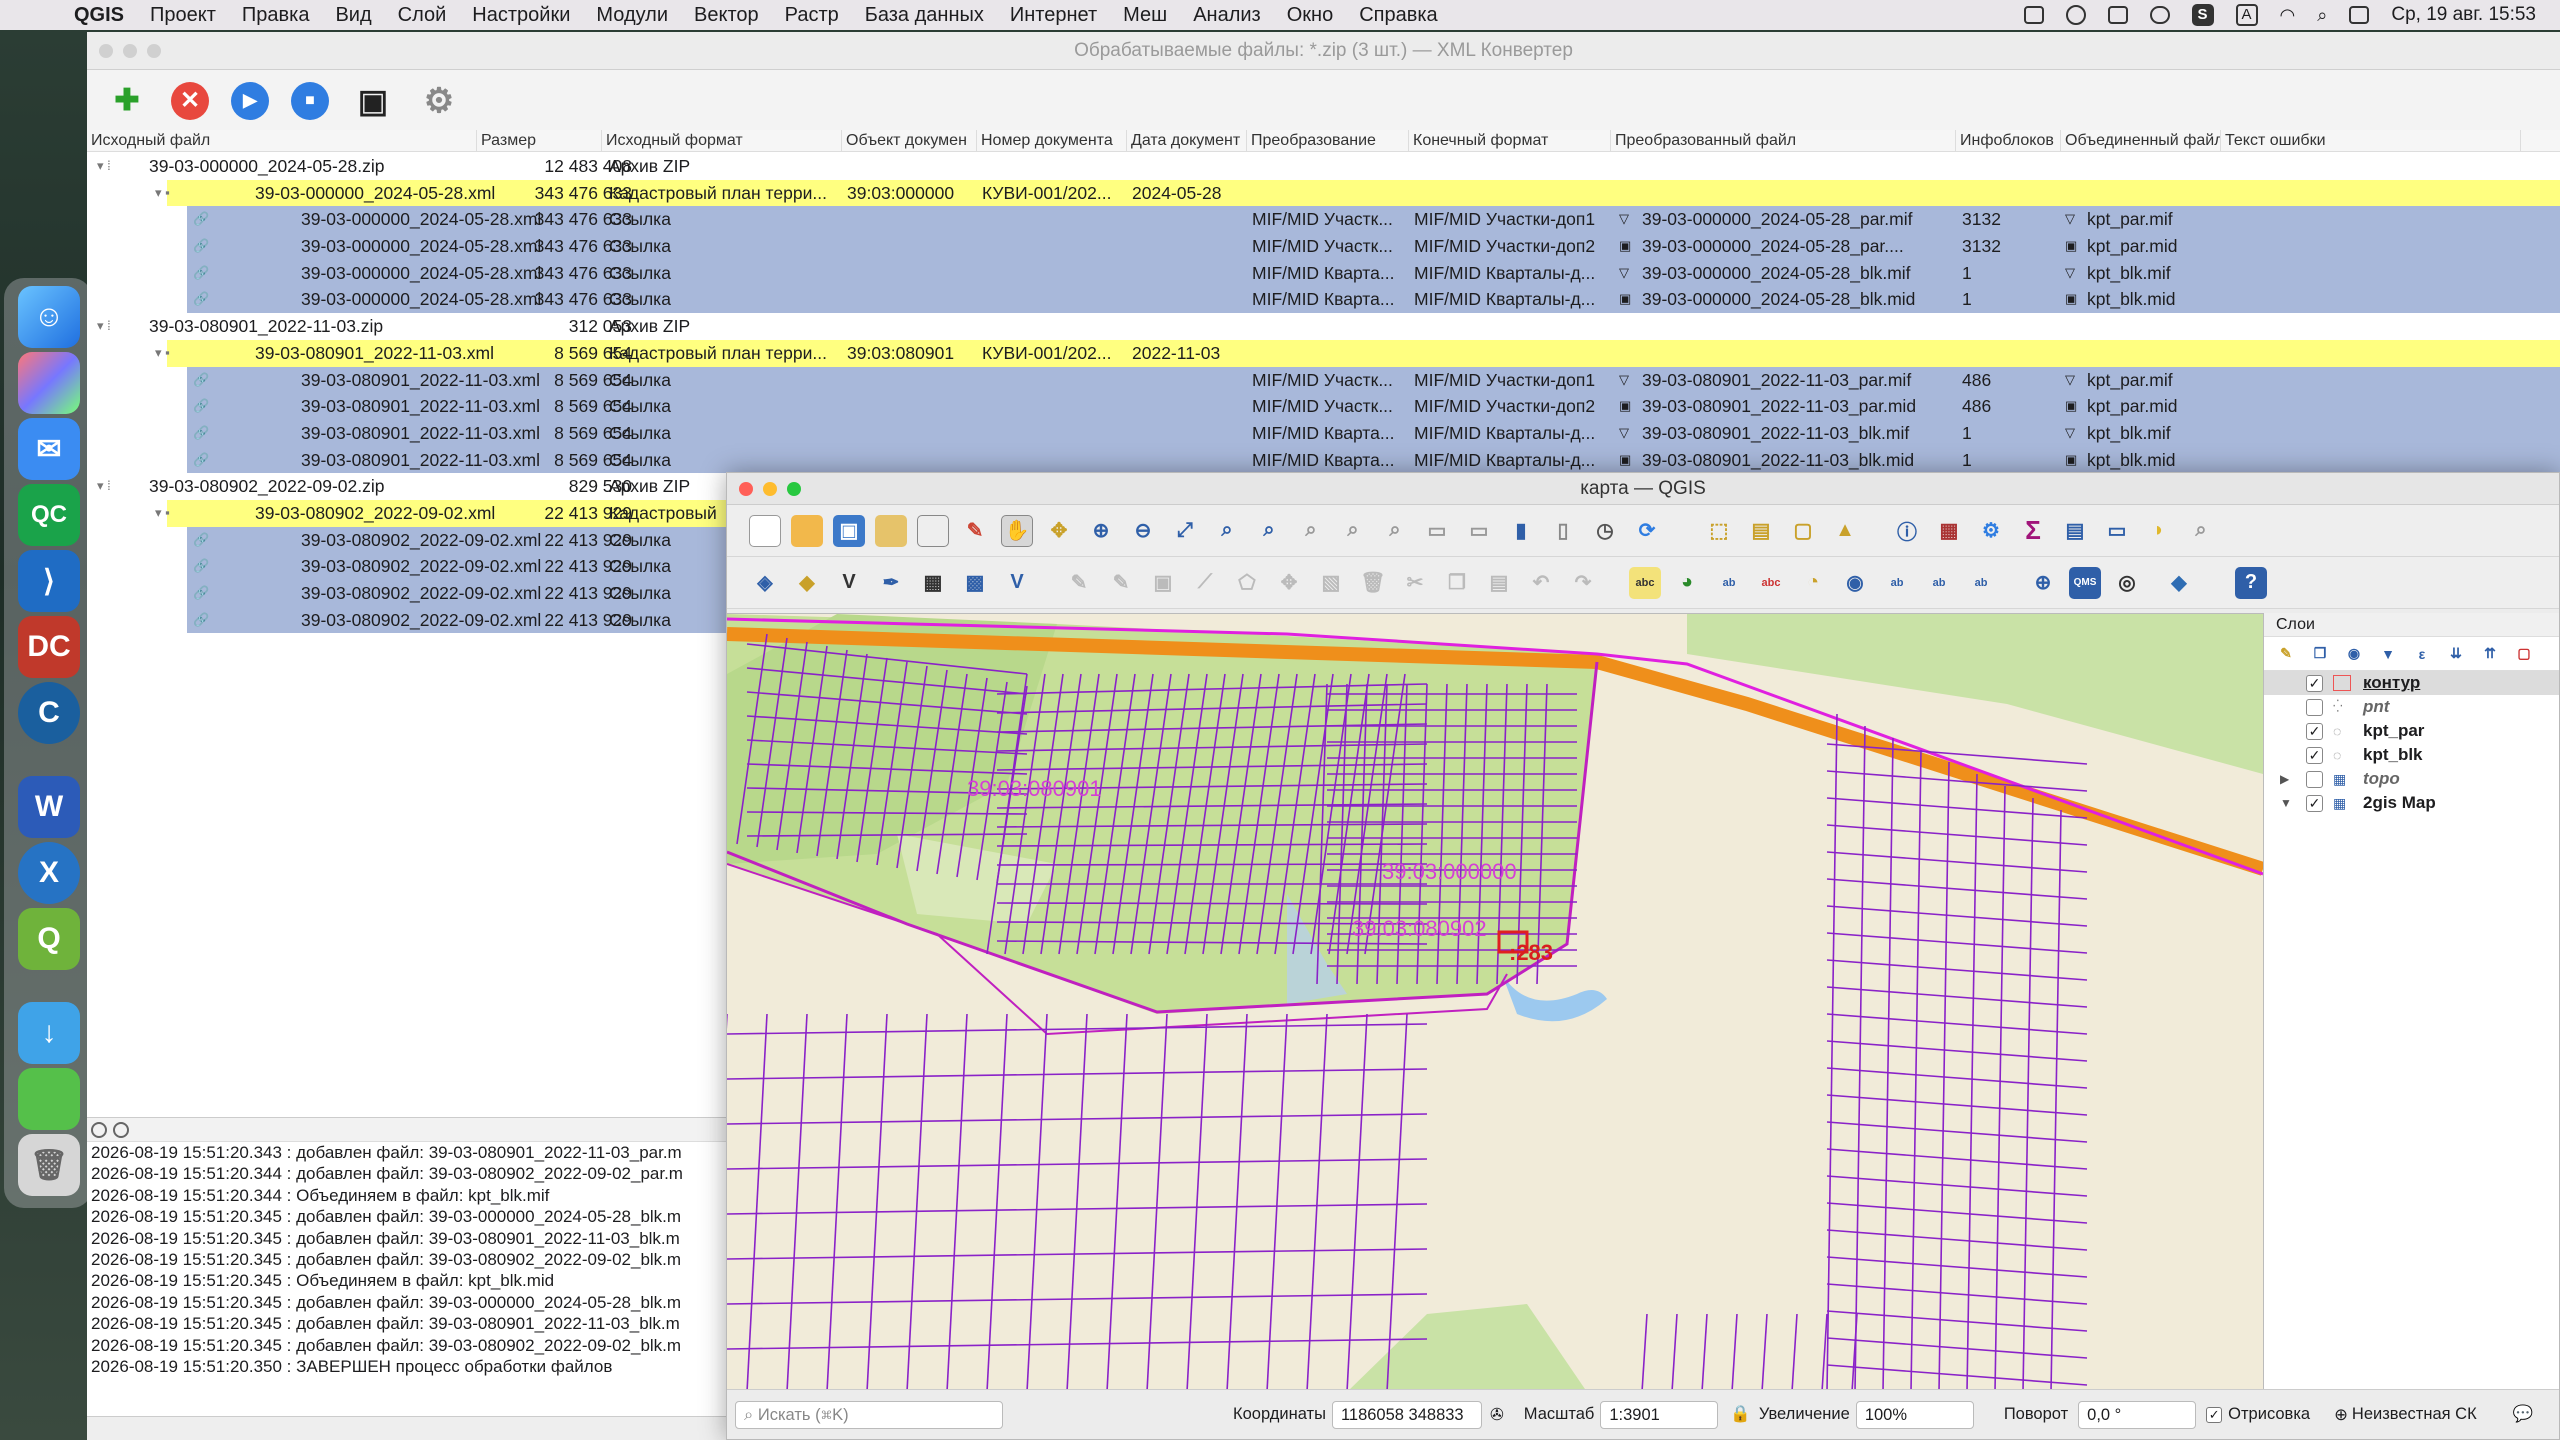  I want to click on layer-item: ✓ контур, so click(2411, 683).